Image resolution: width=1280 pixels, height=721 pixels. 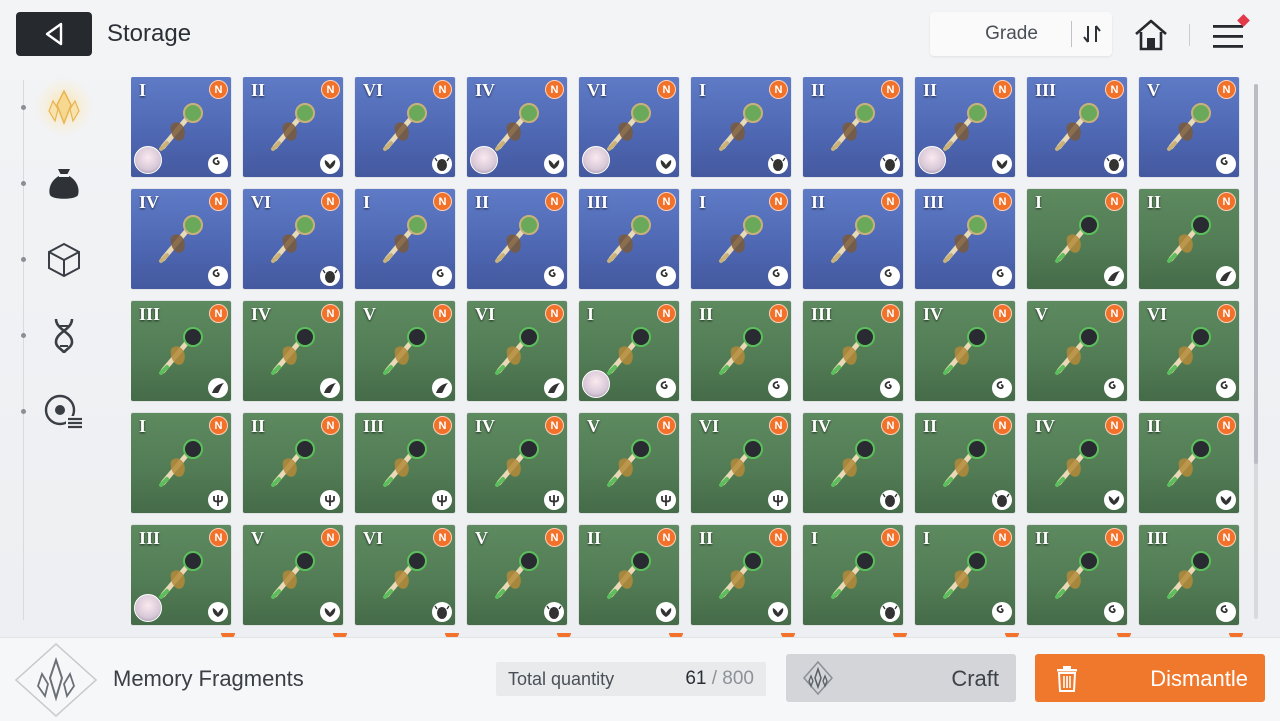 I want to click on grade-numeral: I, so click(x=703, y=202).